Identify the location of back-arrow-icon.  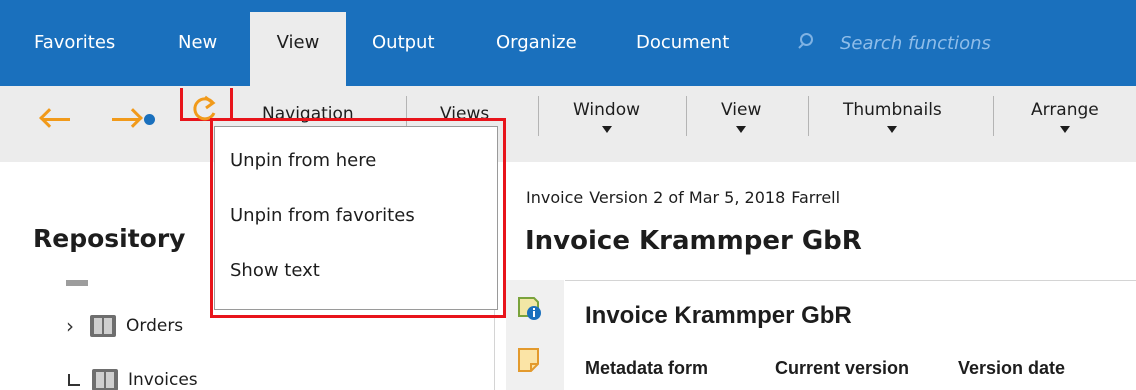
(55, 119).